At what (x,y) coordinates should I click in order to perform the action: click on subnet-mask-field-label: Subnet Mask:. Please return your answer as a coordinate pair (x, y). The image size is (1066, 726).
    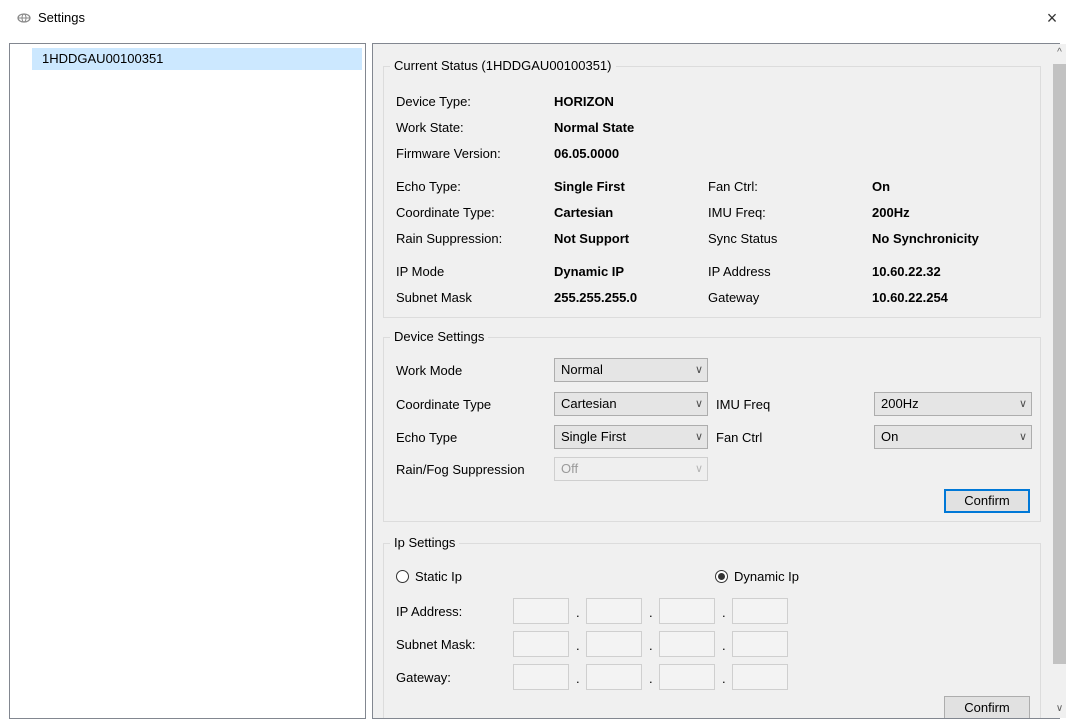
    Looking at the image, I should click on (436, 644).